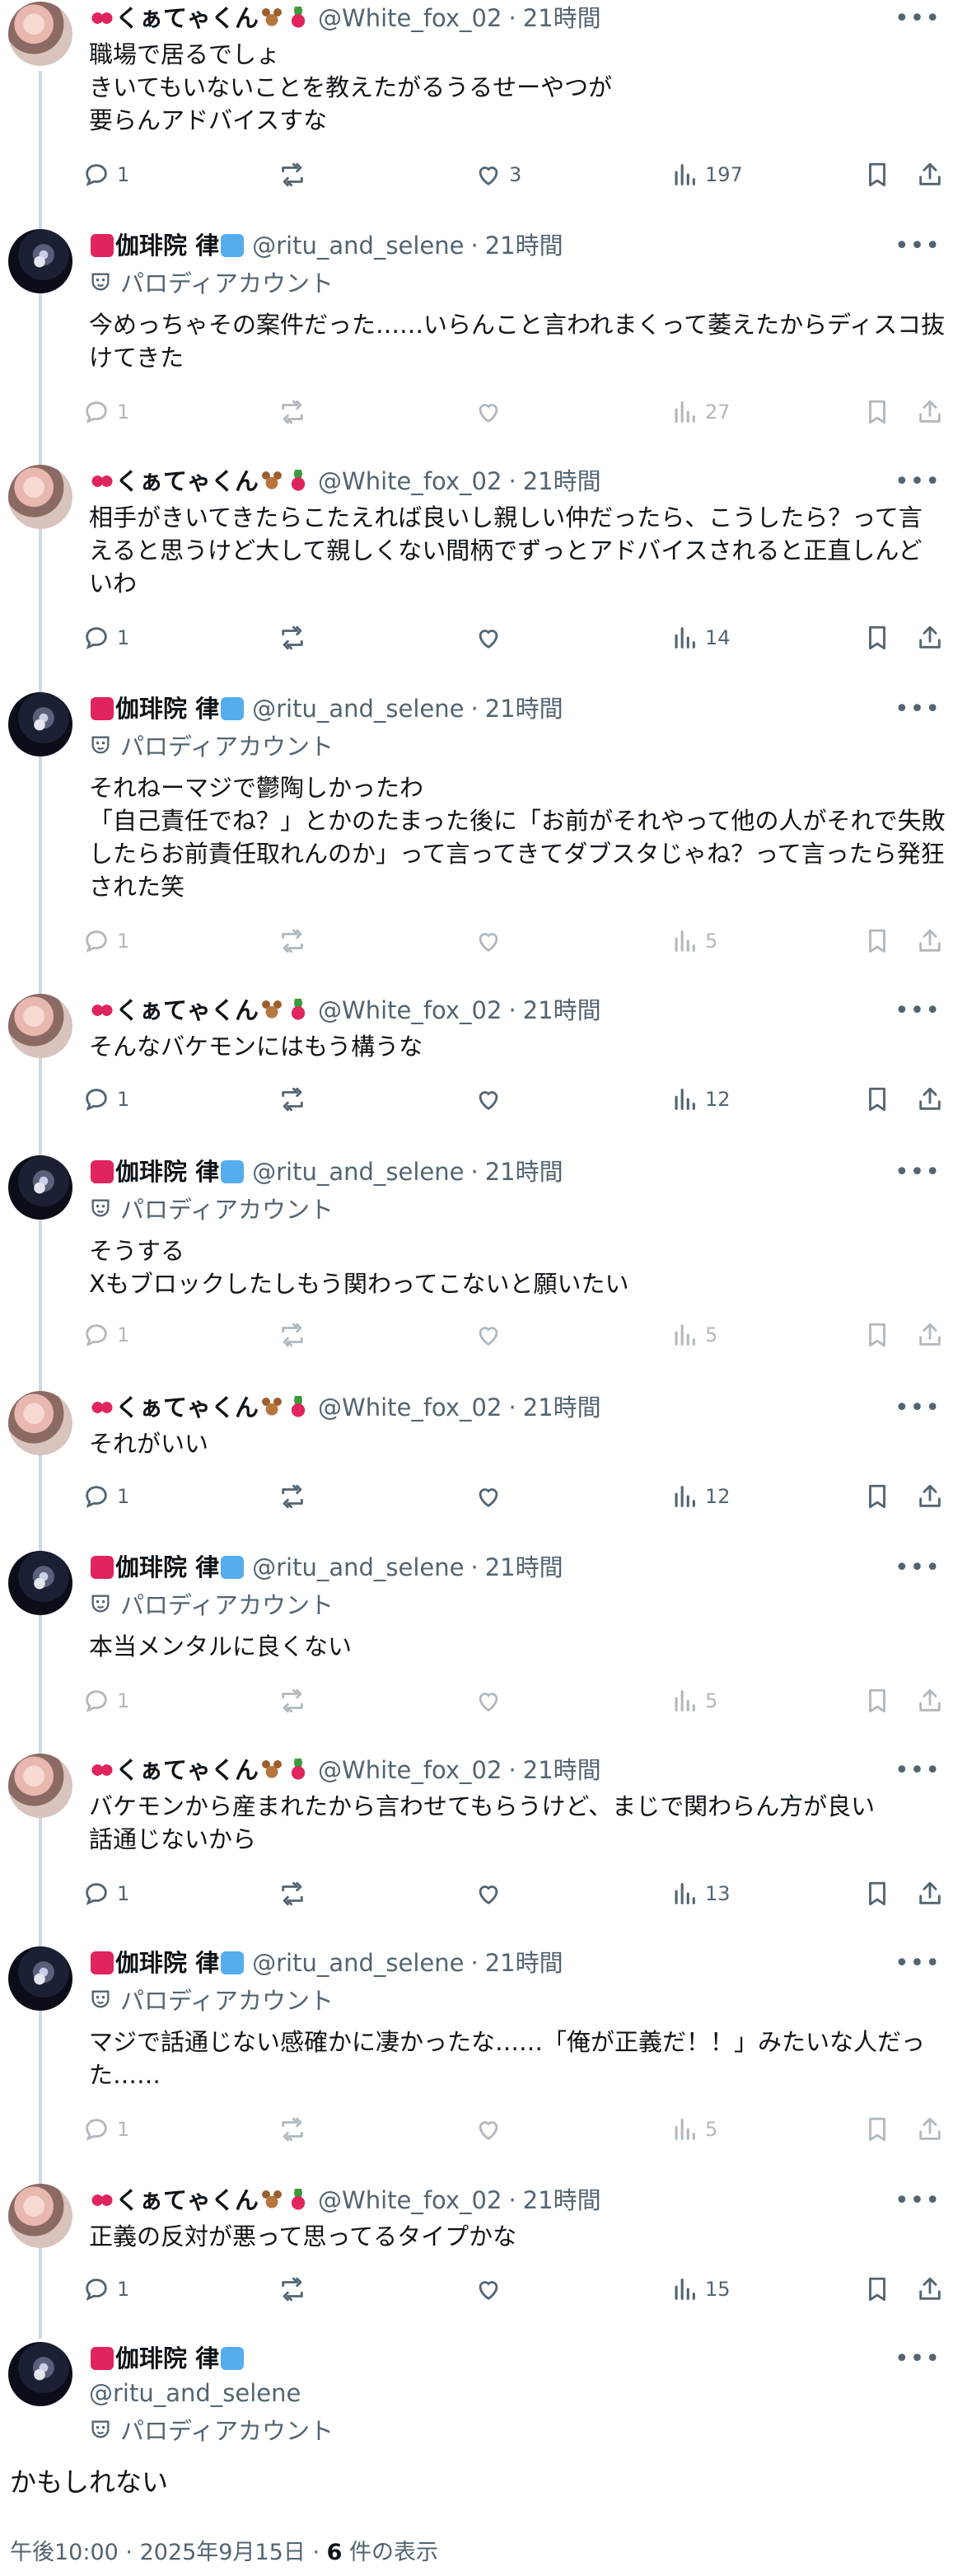  I want to click on post-date: 2025年9月15日, so click(223, 2552).